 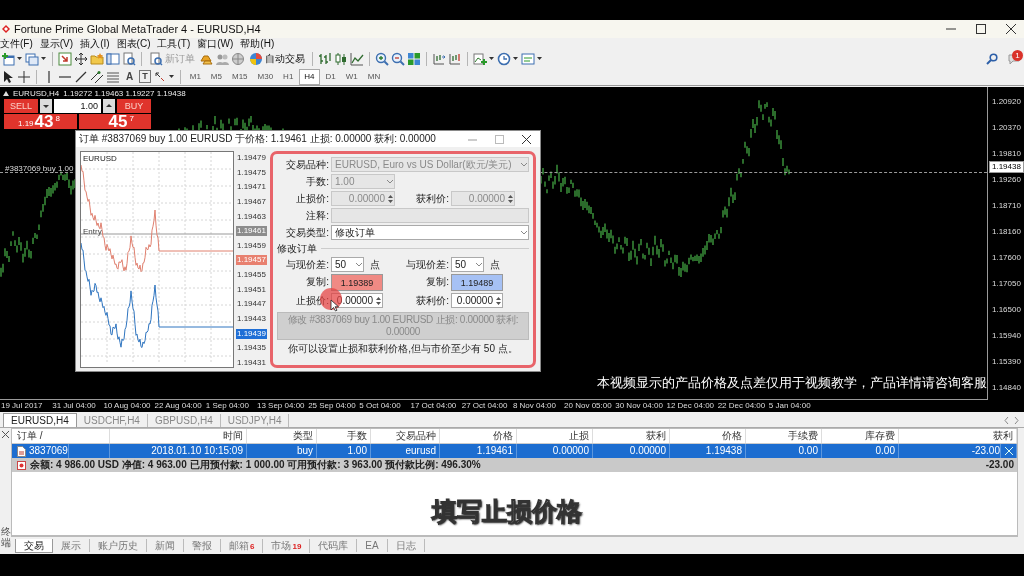 I want to click on app-logo-icon, so click(x=6, y=29).